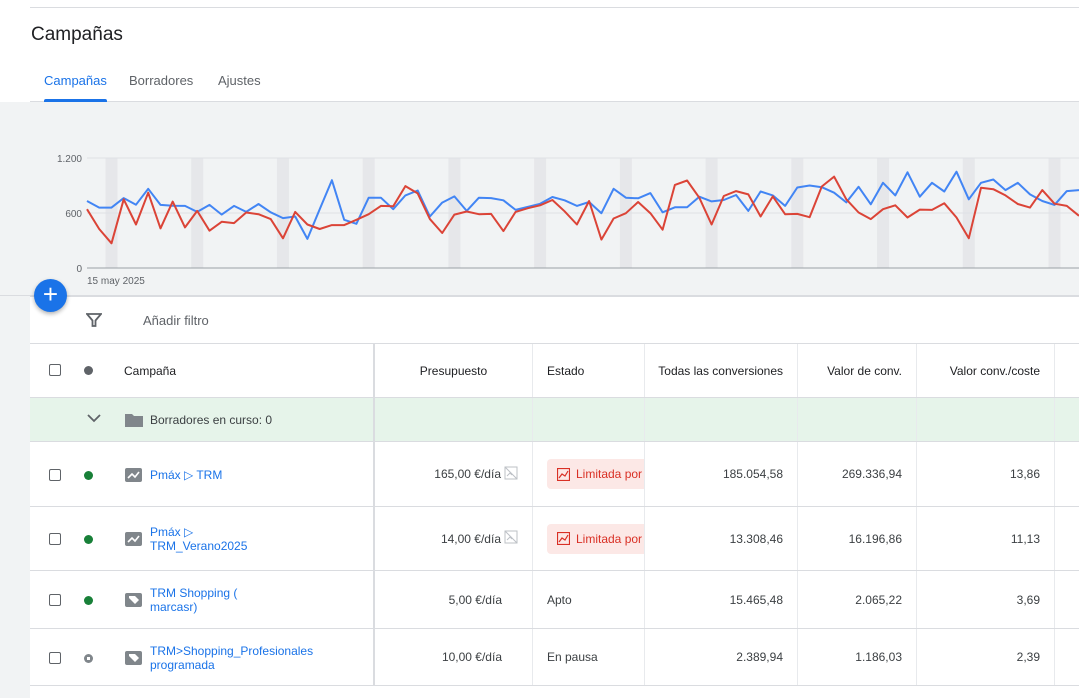 The image size is (1079, 698). Describe the element at coordinates (986, 538) in the screenshot. I see `conv-value-cost-cell: 11,13` at that location.